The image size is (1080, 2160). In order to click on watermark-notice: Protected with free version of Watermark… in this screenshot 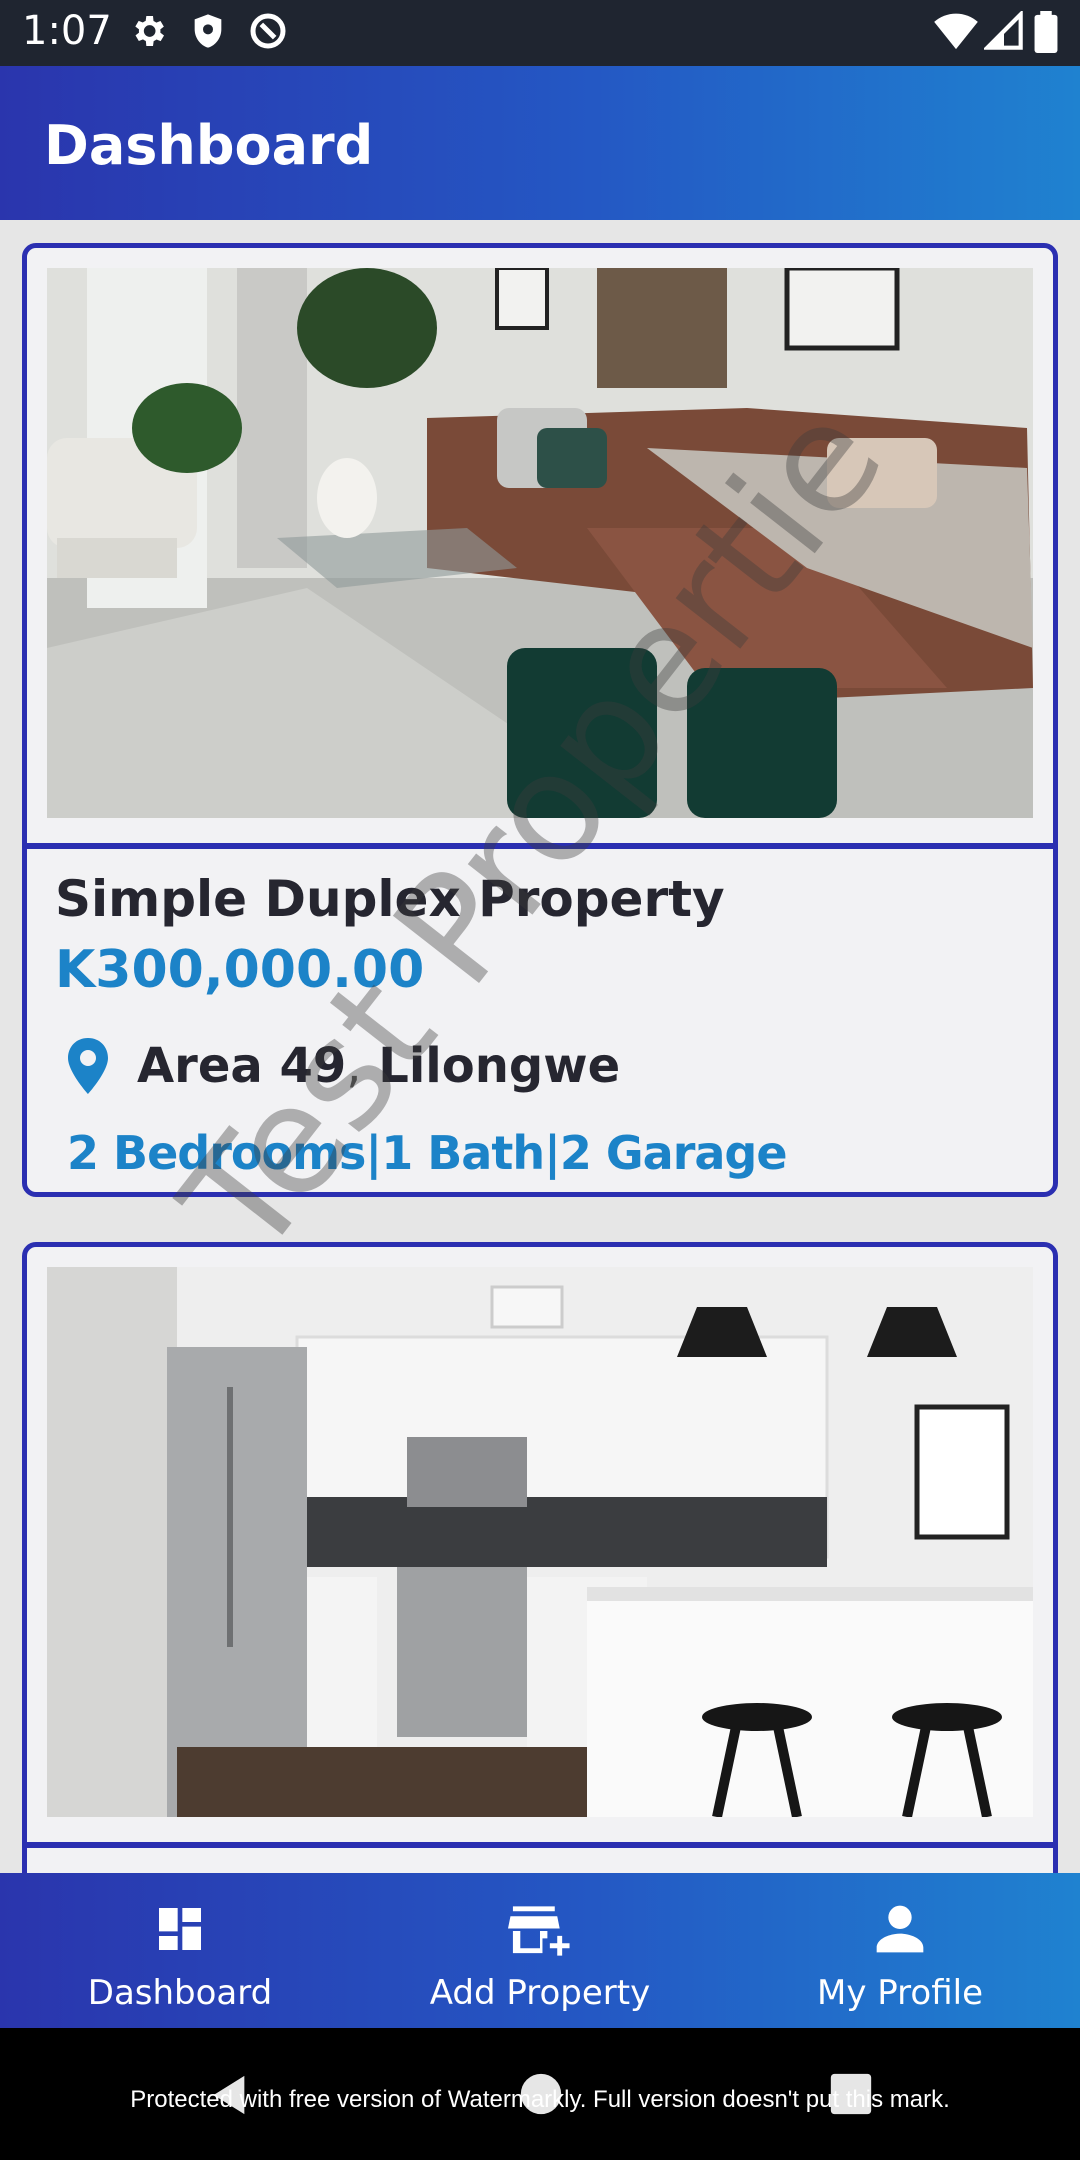, I will do `click(540, 2099)`.